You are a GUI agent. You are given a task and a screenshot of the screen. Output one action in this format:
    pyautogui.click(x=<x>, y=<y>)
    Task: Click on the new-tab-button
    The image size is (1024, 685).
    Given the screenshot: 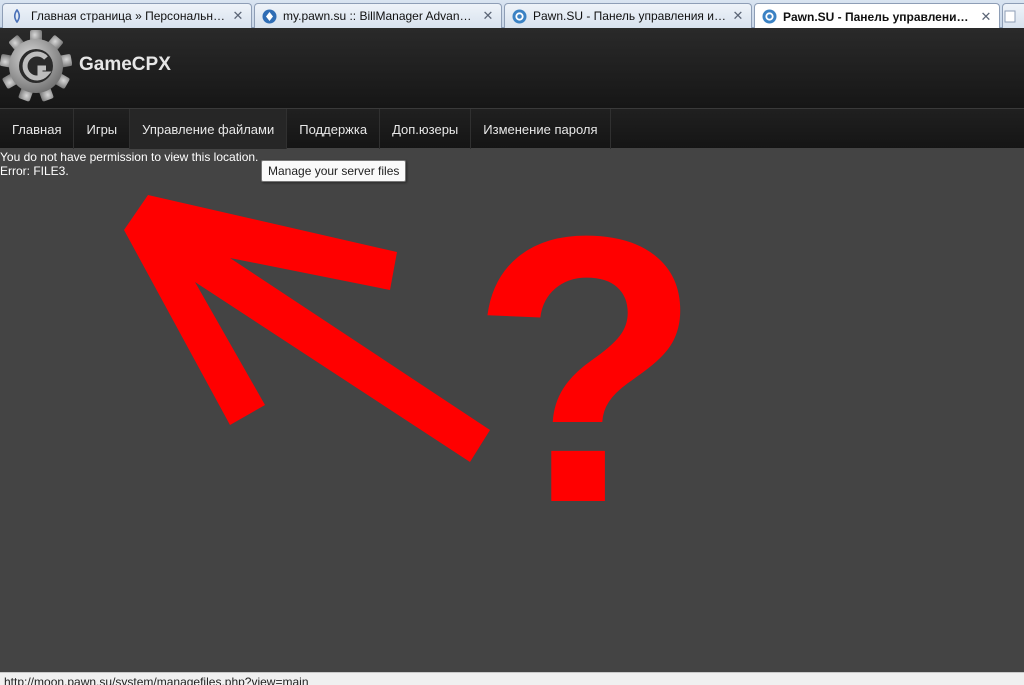 What is the action you would take?
    pyautogui.click(x=1013, y=15)
    